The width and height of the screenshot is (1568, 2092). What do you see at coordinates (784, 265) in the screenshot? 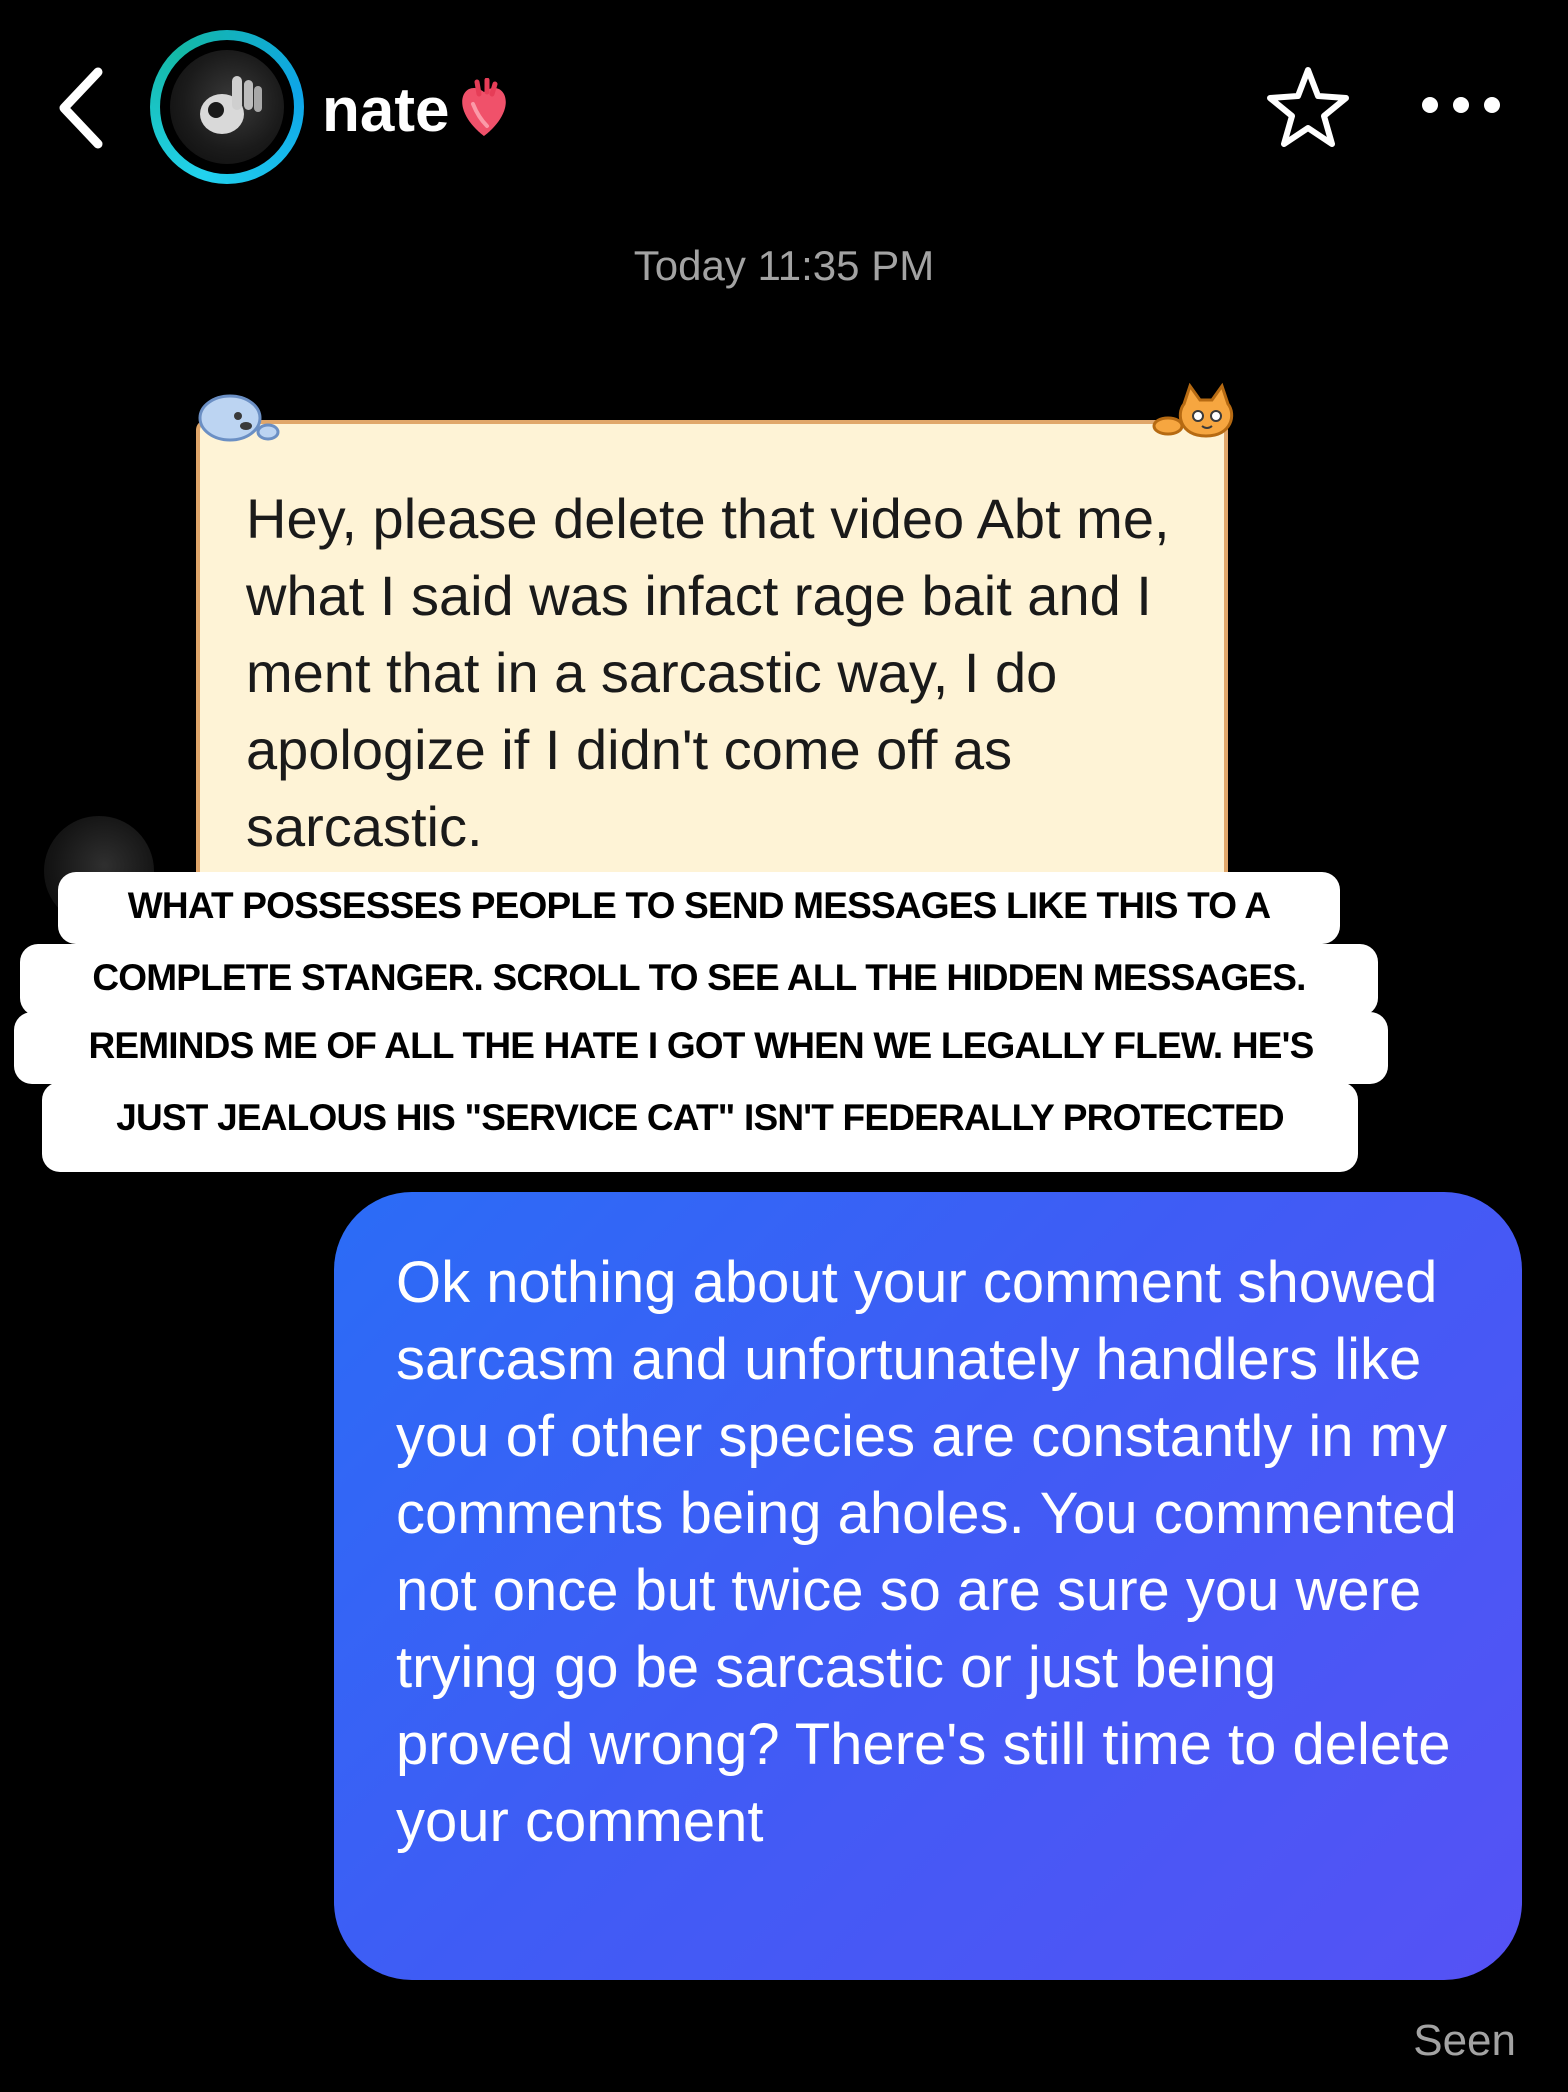
I see `message-timestamp: Today 11:35 PM` at bounding box center [784, 265].